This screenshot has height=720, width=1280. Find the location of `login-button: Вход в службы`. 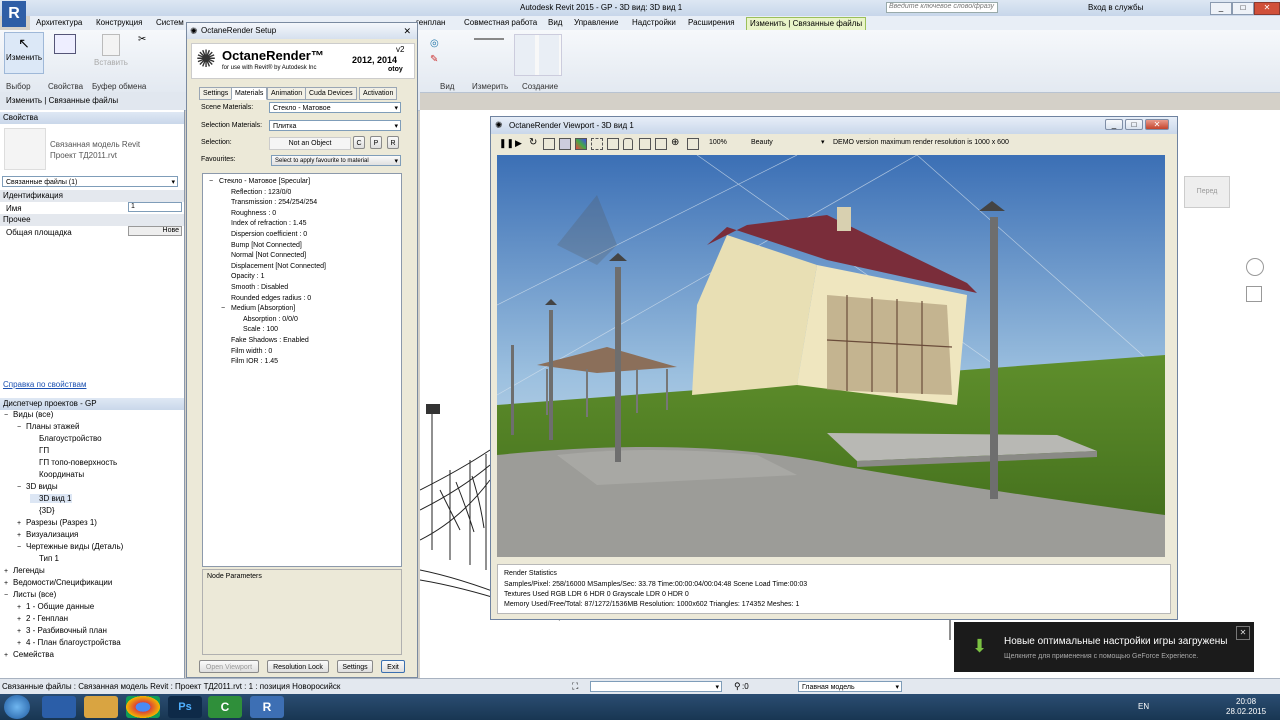

login-button: Вход в службы is located at coordinates (1115, 7).